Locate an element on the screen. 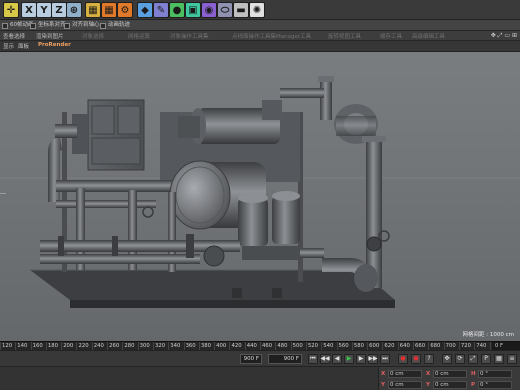 This screenshot has width=520, height=390. grid-key-icon: ▦ is located at coordinates (499, 359).